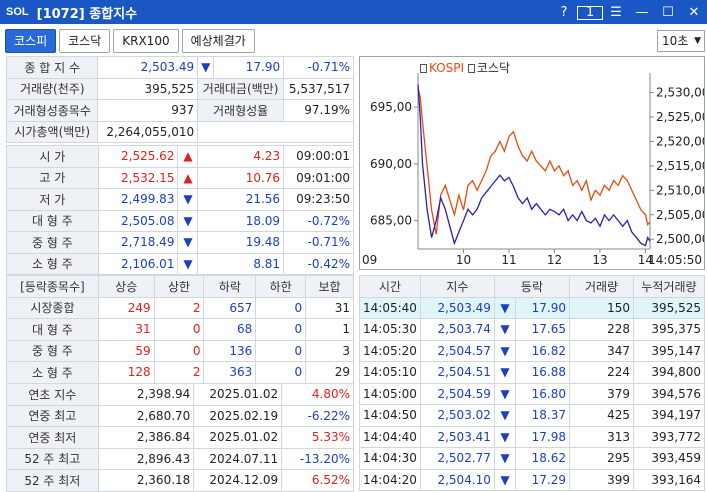  What do you see at coordinates (542, 436) in the screenshot?
I see `tick-cell: 17.98` at bounding box center [542, 436].